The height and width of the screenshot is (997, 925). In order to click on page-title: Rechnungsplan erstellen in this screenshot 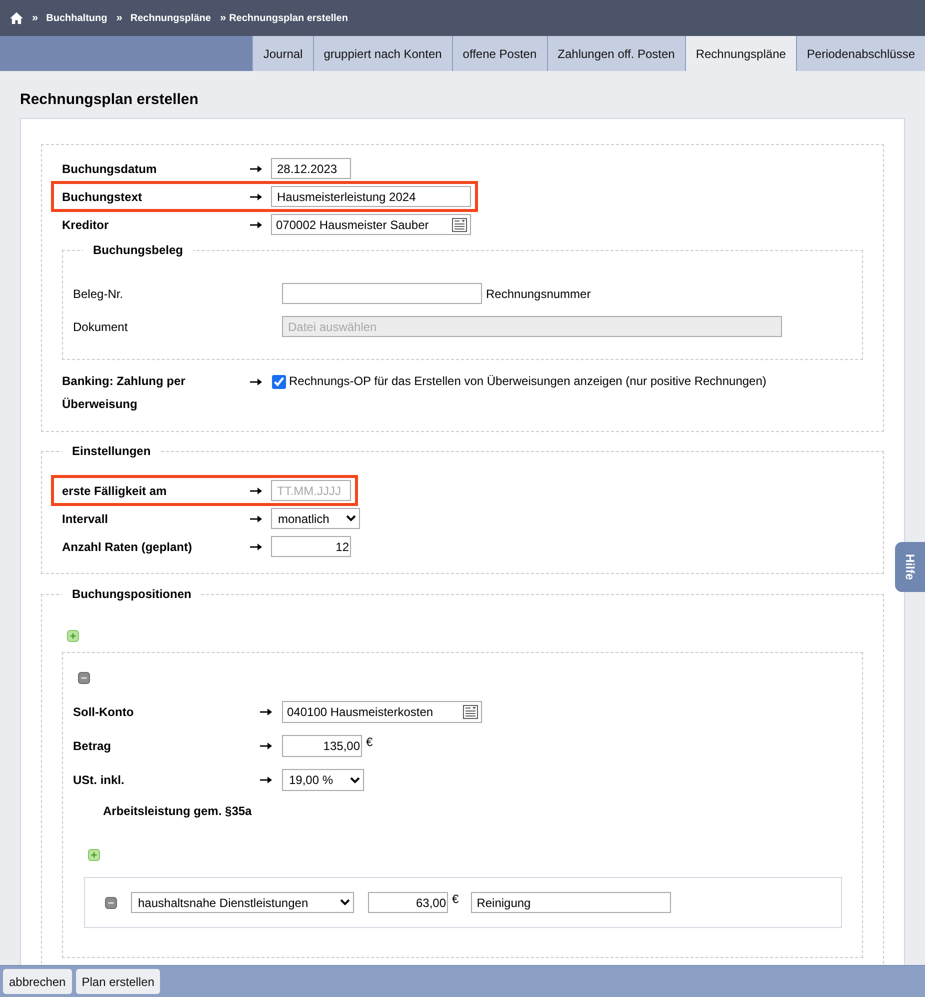, I will do `click(109, 100)`.